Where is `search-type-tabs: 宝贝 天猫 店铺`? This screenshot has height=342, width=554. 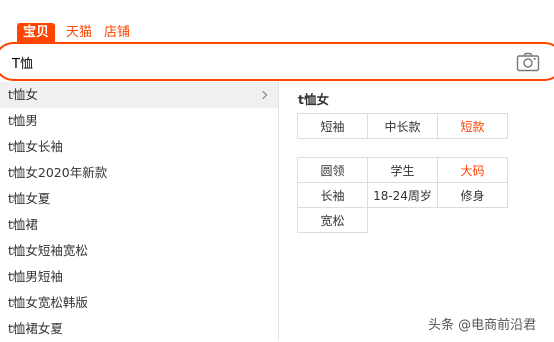 search-type-tabs: 宝贝 天猫 店铺 is located at coordinates (79, 33).